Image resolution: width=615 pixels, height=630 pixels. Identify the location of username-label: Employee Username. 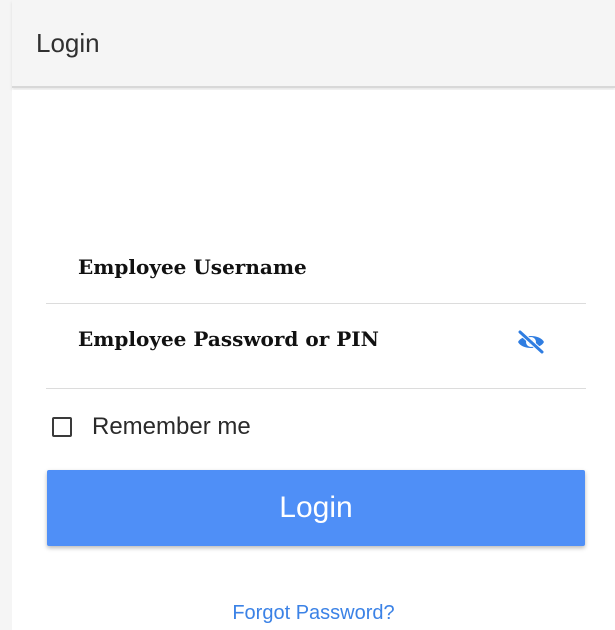
(192, 267).